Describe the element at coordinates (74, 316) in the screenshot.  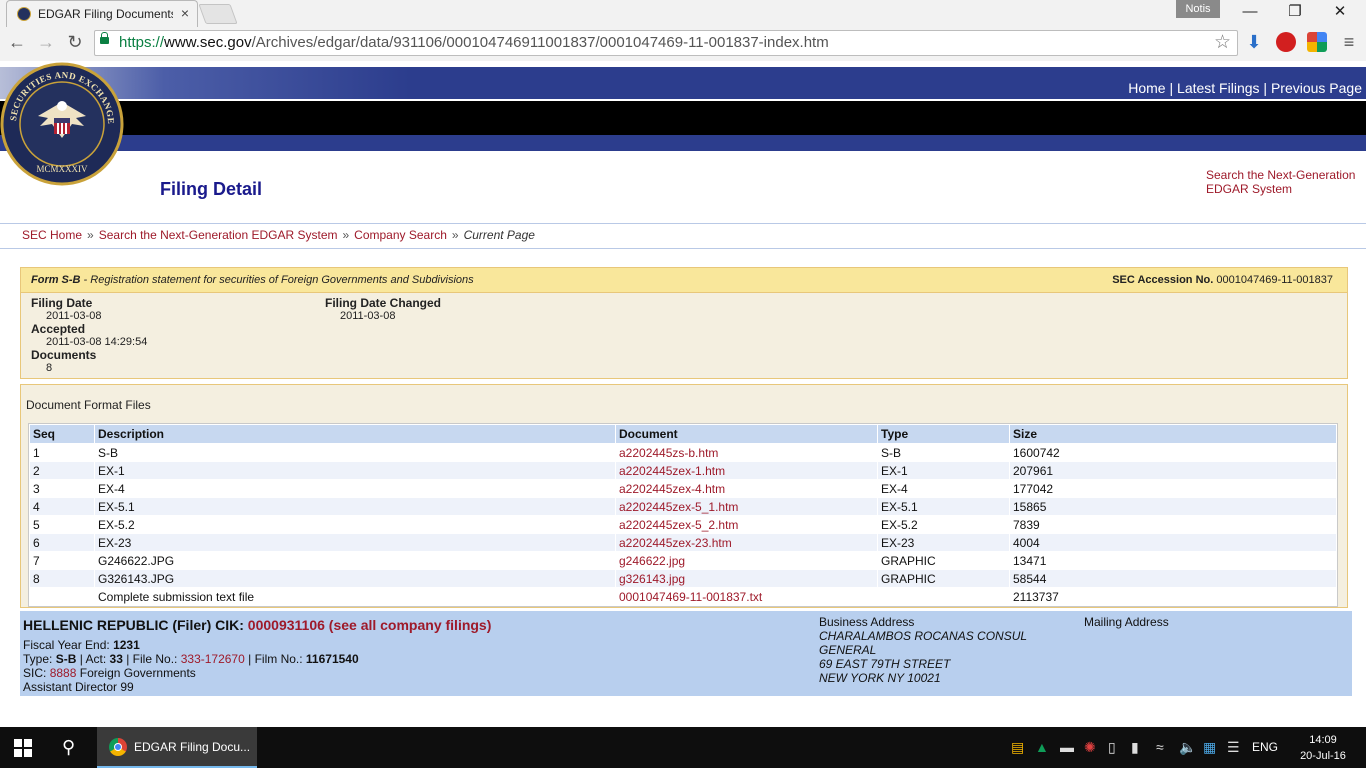
I see `filing-date-value: 2011-03-08` at that location.